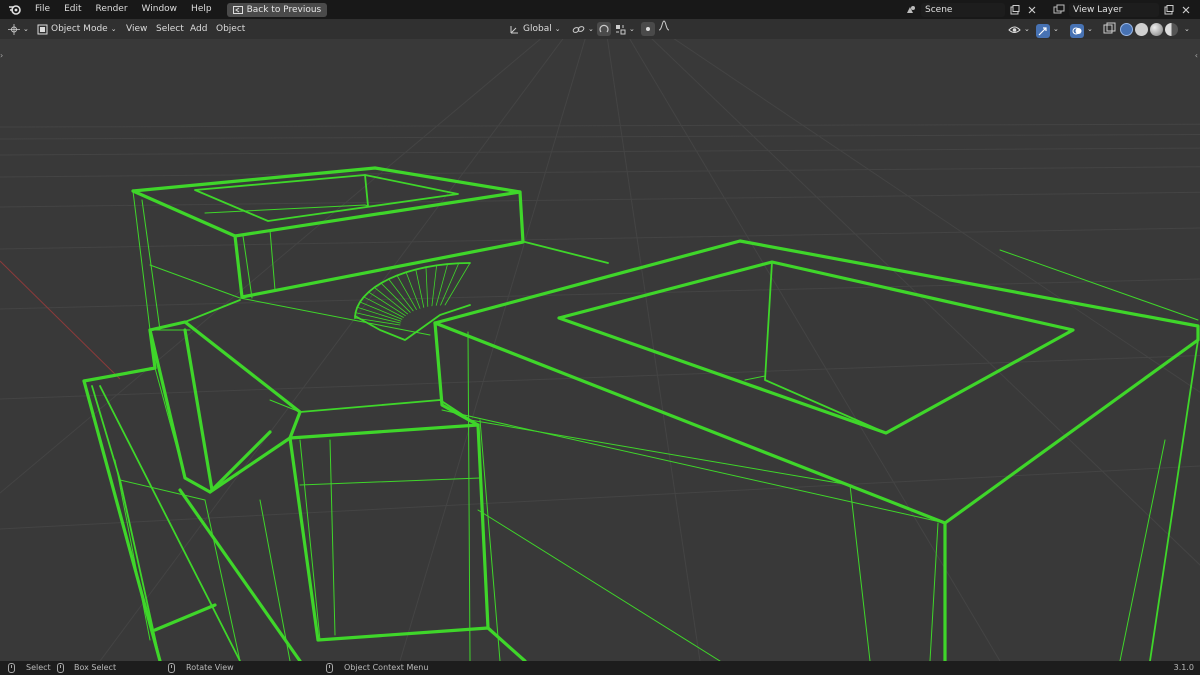 The width and height of the screenshot is (1200, 675). I want to click on header-menu-object: Object, so click(230, 29).